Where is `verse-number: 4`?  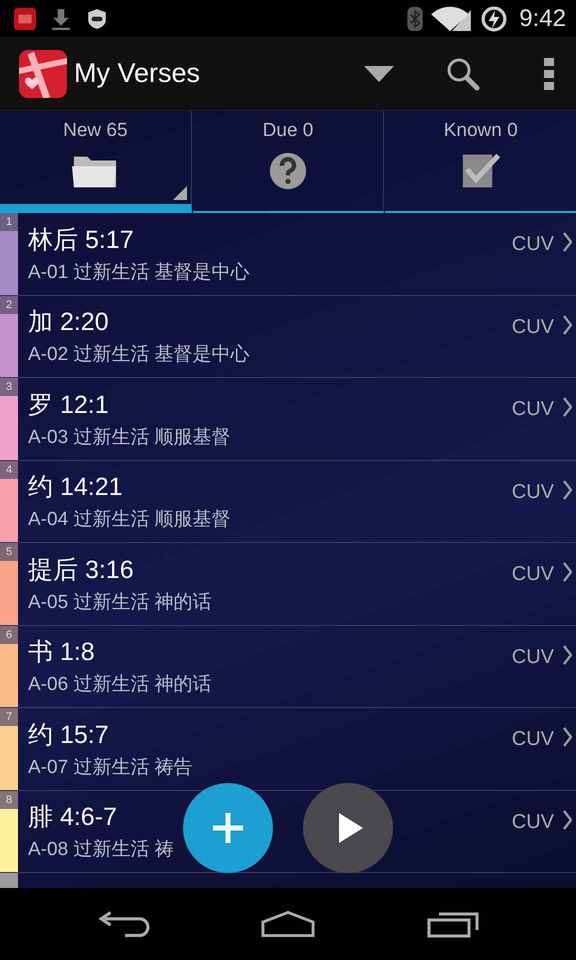 verse-number: 4 is located at coordinates (9, 469).